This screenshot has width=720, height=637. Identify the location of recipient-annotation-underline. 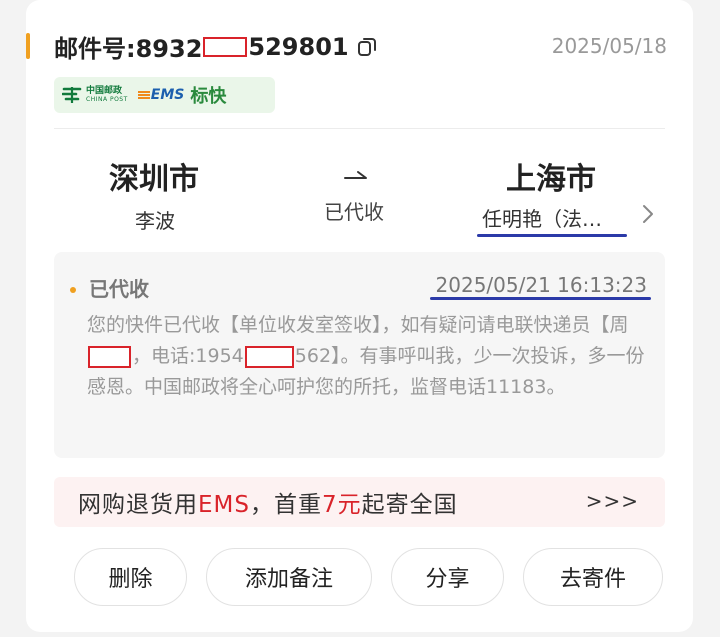
(552, 235).